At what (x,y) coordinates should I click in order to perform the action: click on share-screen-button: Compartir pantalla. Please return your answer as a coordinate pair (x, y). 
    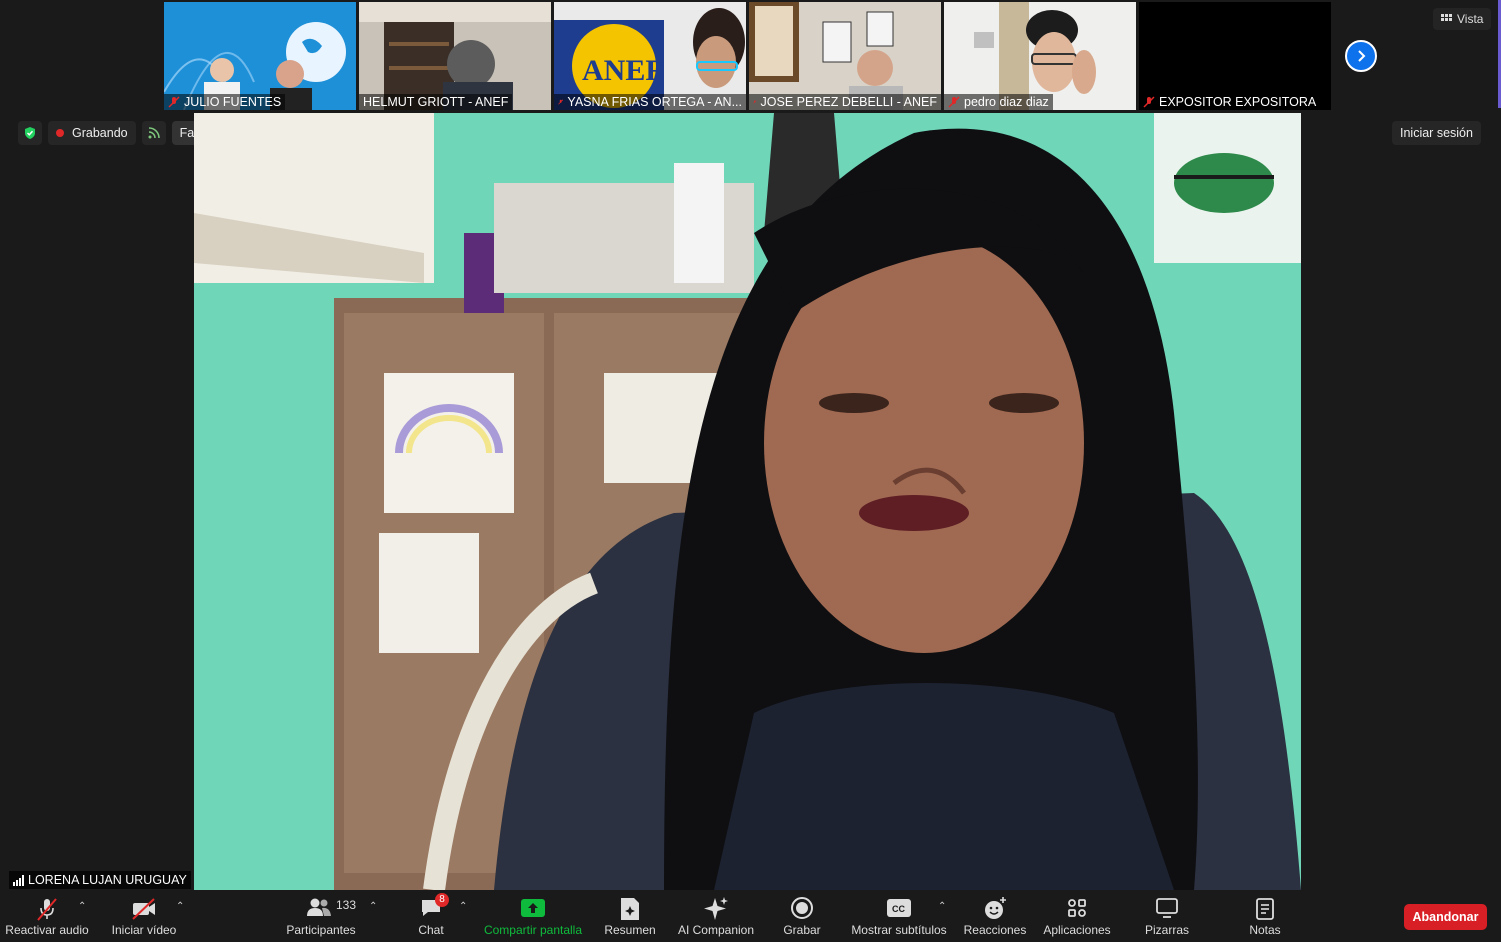
    Looking at the image, I should click on (533, 916).